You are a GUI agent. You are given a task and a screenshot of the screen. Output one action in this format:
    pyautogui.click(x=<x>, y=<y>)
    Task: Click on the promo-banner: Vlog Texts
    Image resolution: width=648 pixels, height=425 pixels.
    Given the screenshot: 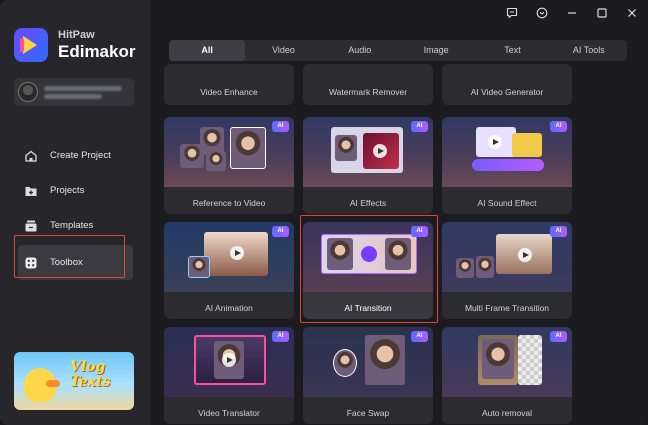 What is the action you would take?
    pyautogui.click(x=74, y=381)
    